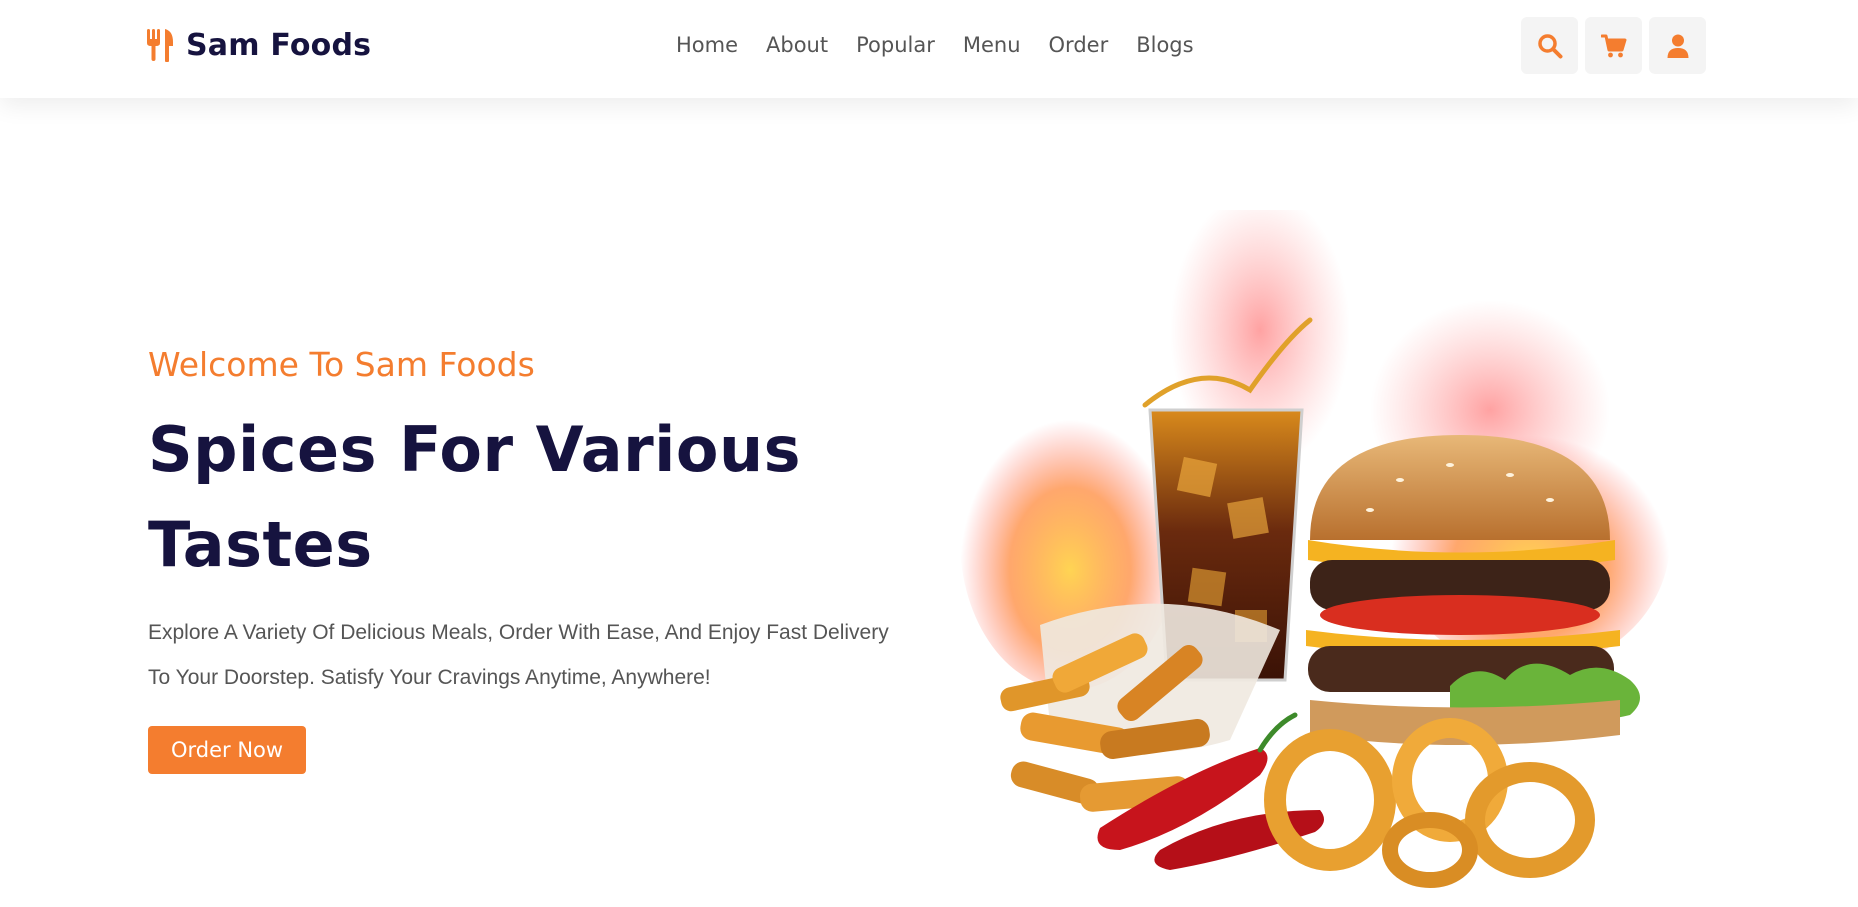 Image resolution: width=1858 pixels, height=907 pixels. Describe the element at coordinates (1473, 590) in the screenshot. I see `burger` at that location.